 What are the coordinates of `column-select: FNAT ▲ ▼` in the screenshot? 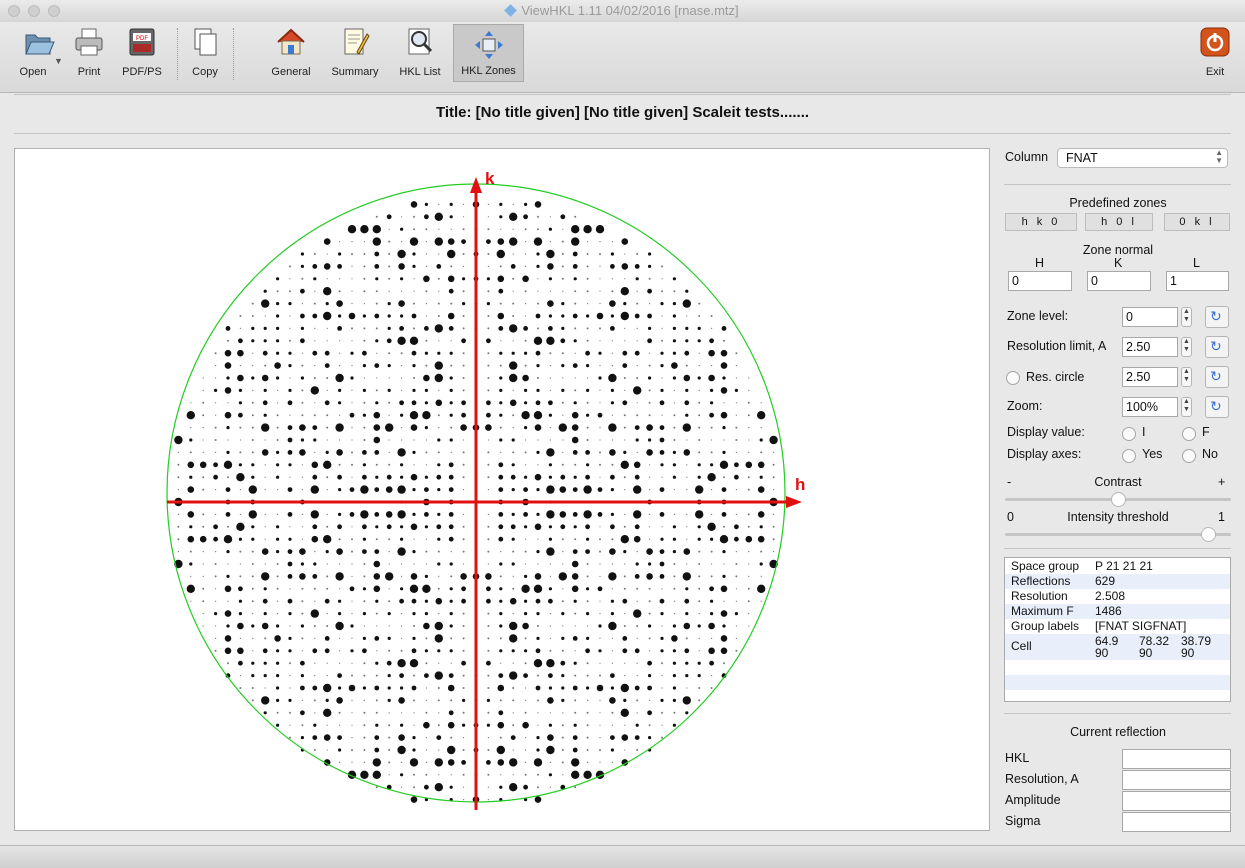 It's located at (1142, 158).